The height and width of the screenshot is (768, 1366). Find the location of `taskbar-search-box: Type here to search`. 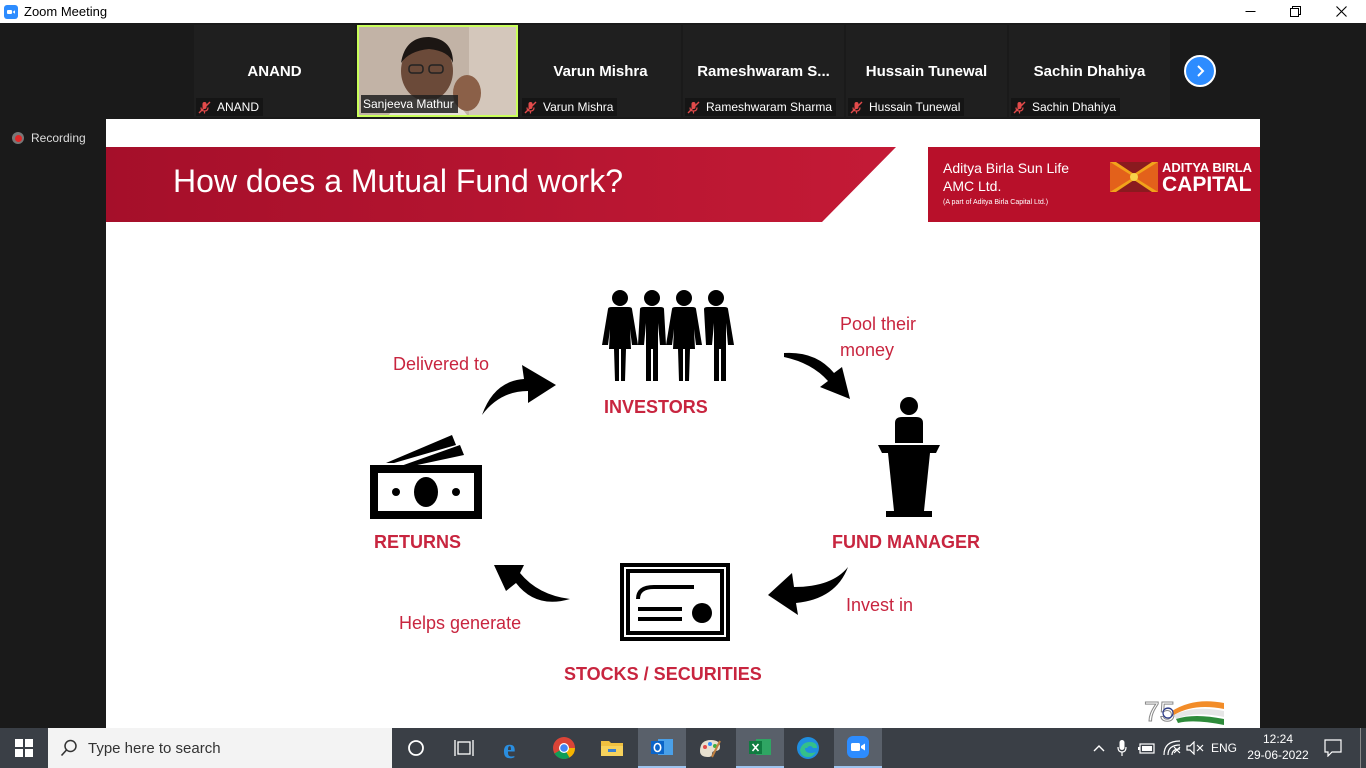

taskbar-search-box: Type here to search is located at coordinates (220, 748).